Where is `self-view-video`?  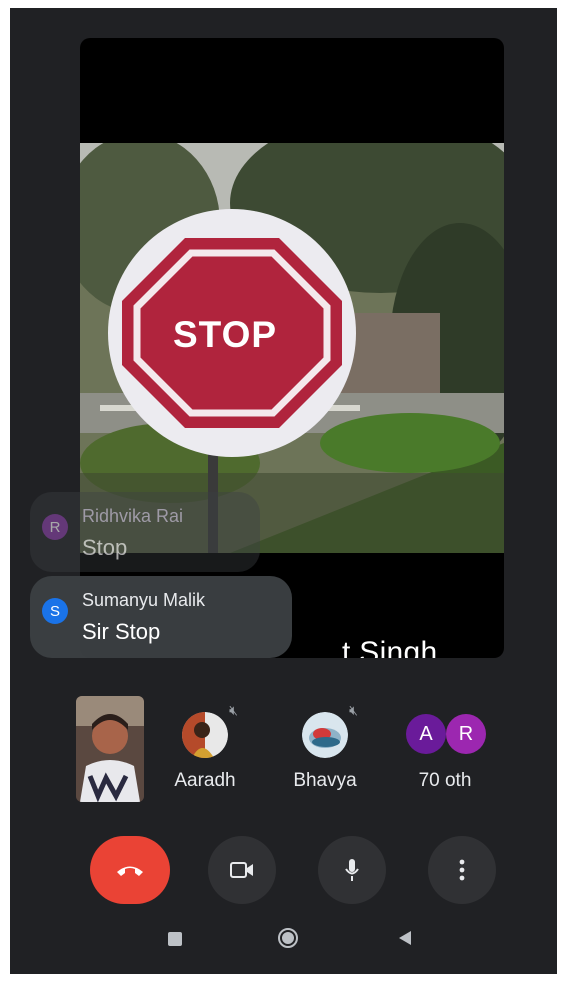 self-view-video is located at coordinates (110, 749).